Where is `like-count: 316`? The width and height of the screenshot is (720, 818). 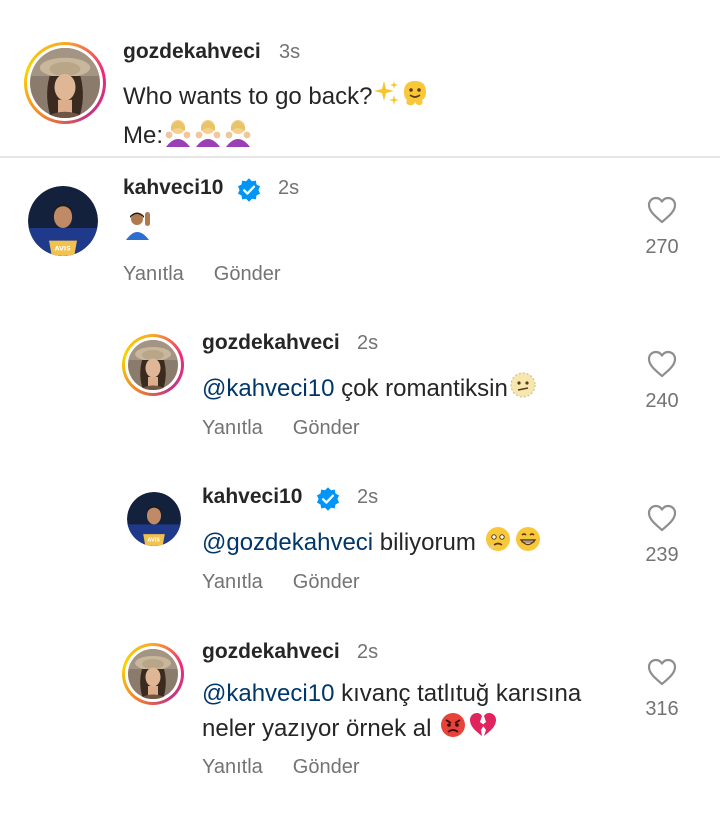
like-count: 316 is located at coordinates (662, 709).